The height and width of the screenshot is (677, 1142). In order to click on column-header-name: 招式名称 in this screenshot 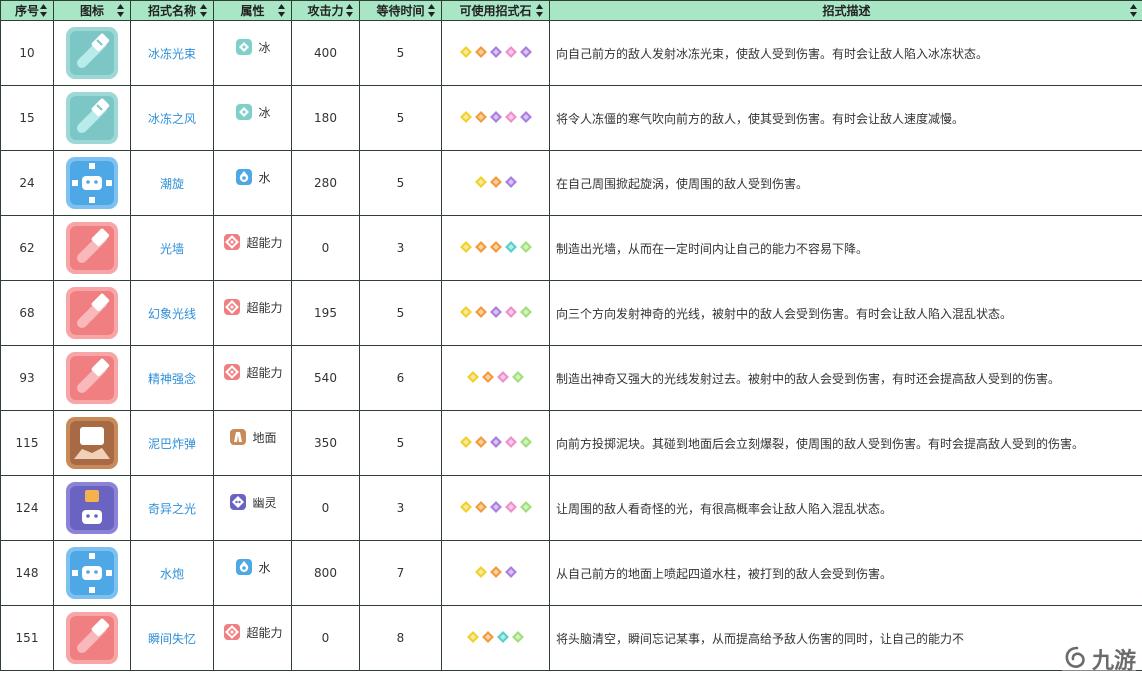, I will do `click(172, 10)`.